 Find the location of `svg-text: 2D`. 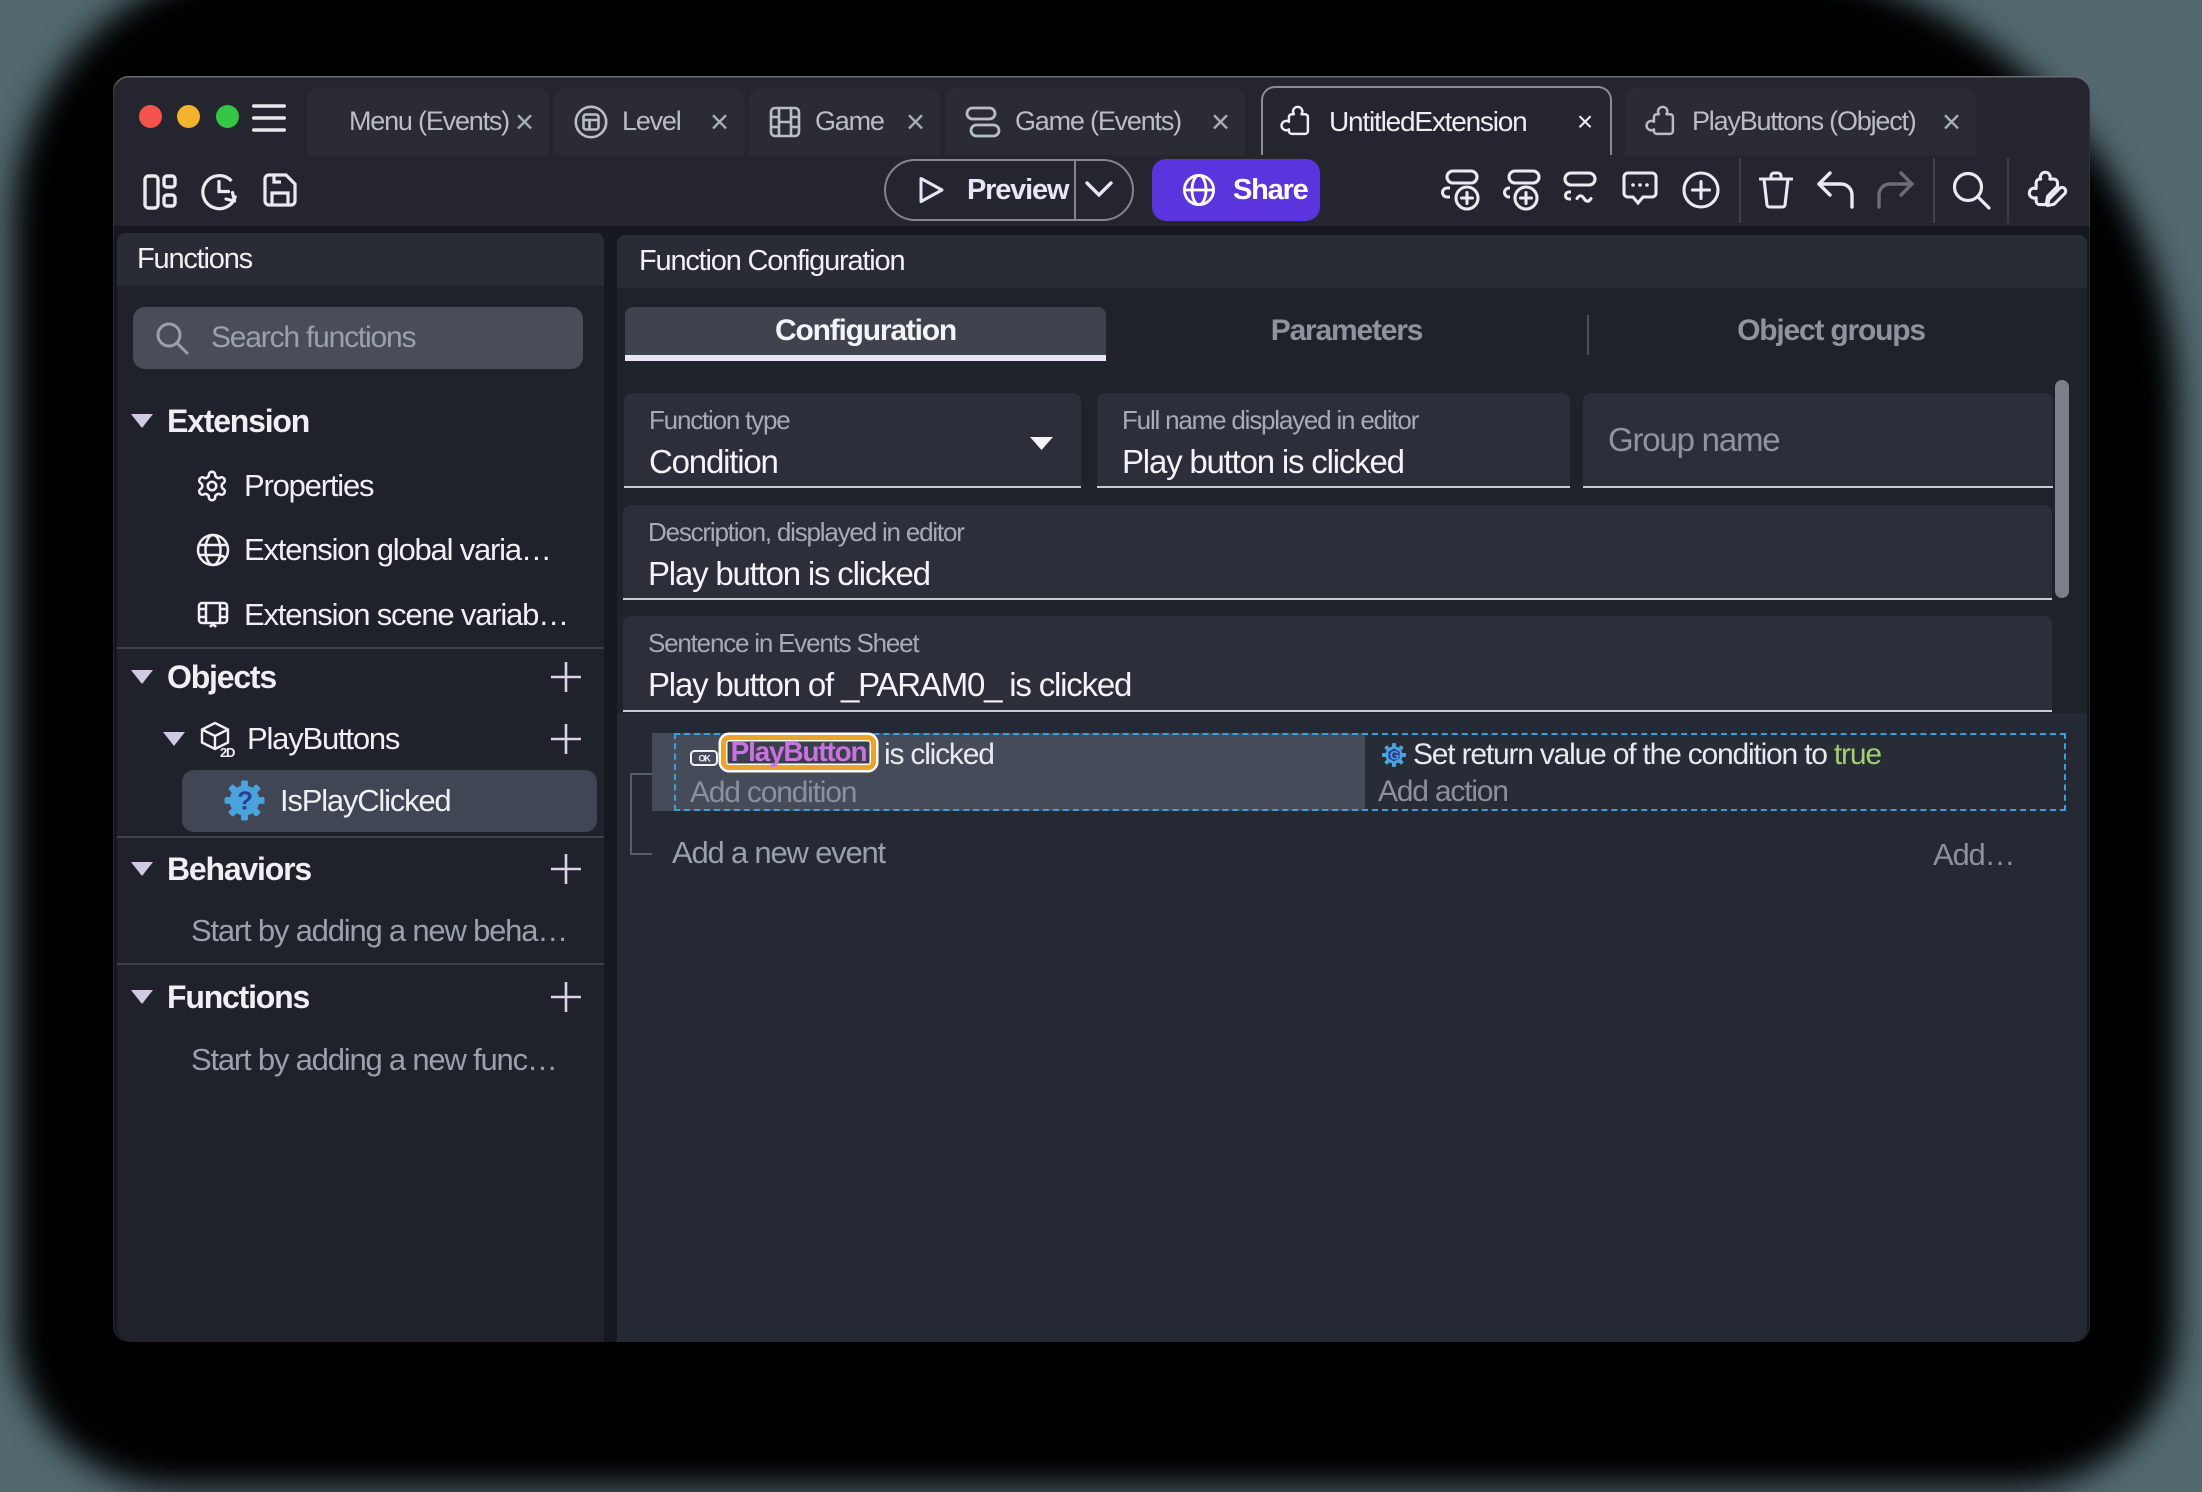

svg-text: 2D is located at coordinates (227, 751).